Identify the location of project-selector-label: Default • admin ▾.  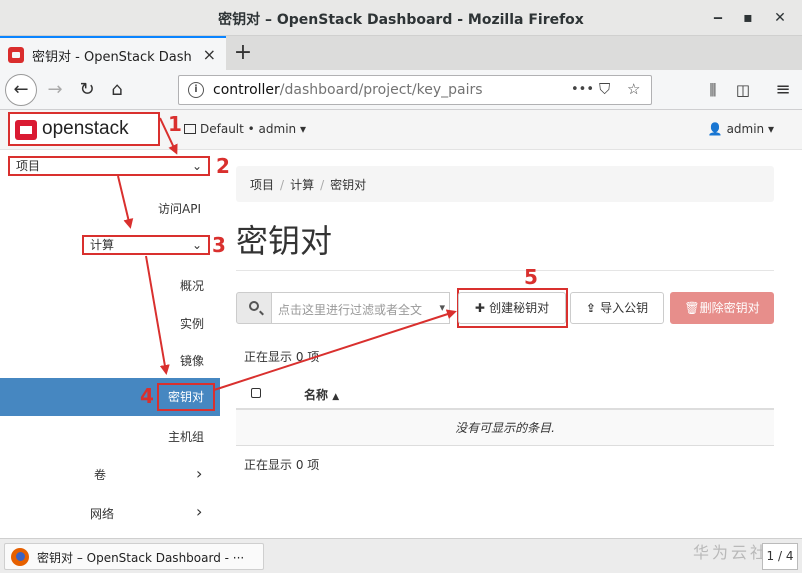
(253, 129).